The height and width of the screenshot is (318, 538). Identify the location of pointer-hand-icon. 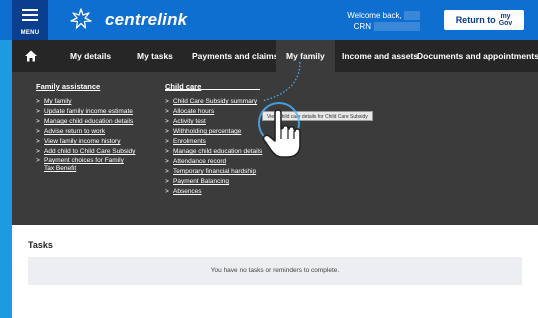
(279, 130).